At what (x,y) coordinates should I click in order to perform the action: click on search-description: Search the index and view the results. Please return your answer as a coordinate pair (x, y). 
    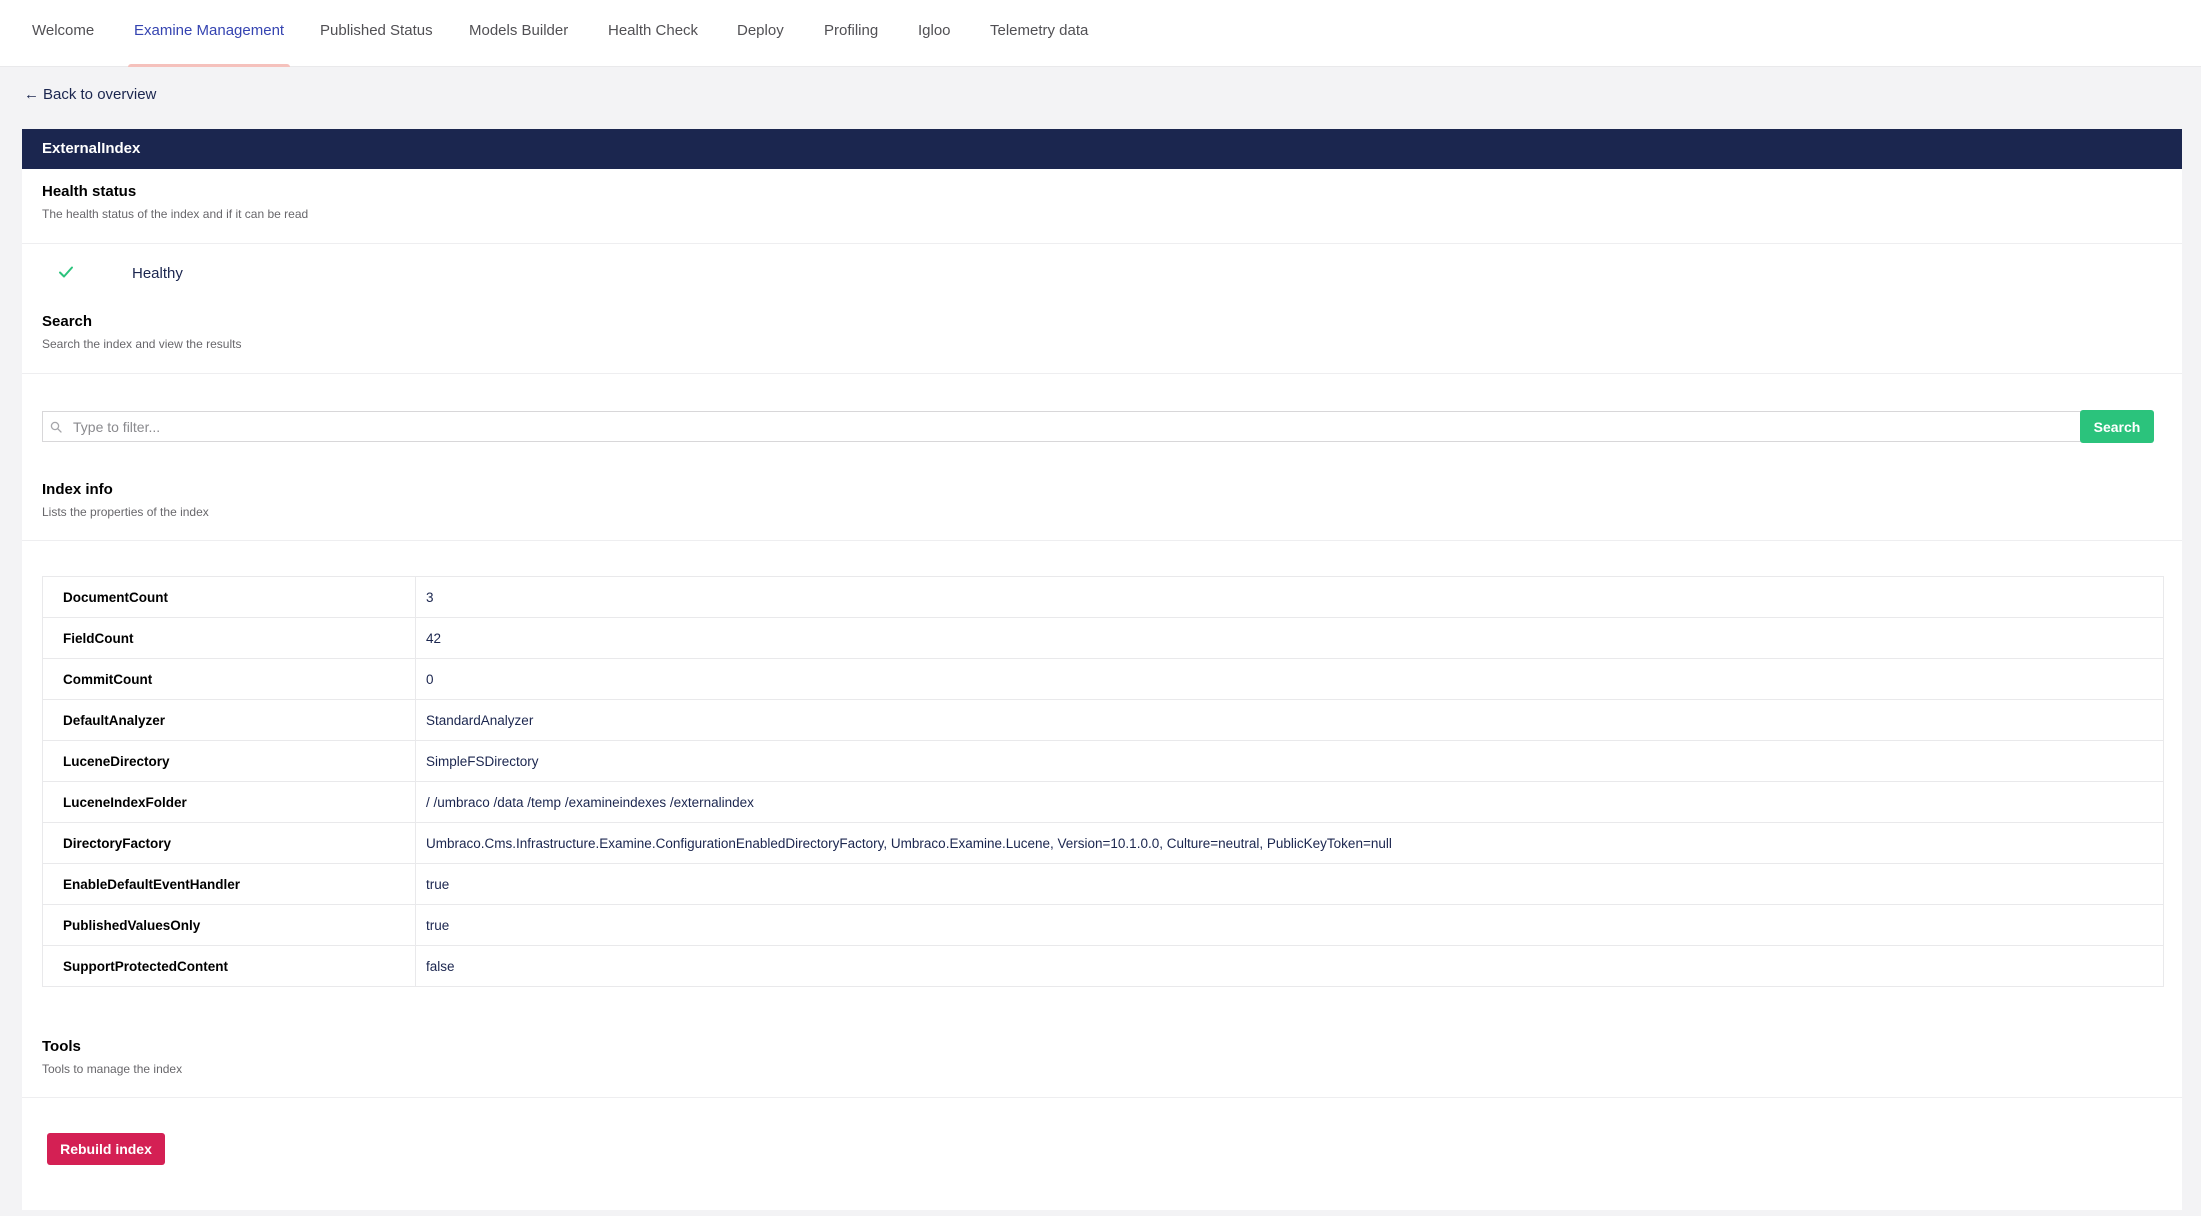
    Looking at the image, I should click on (142, 344).